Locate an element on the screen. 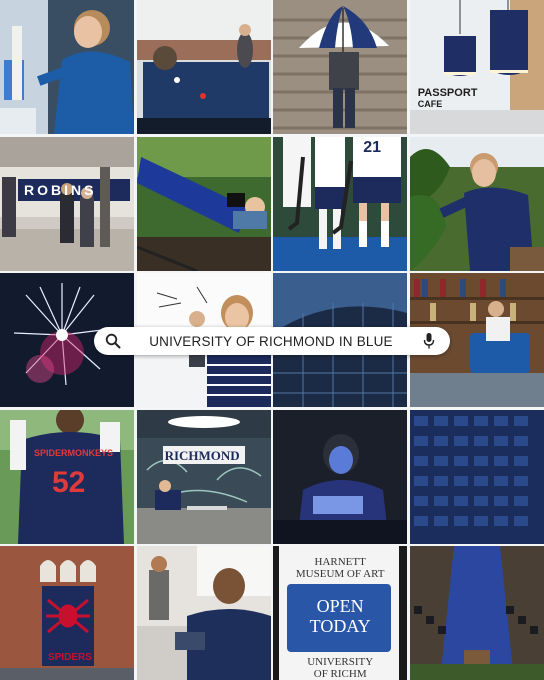 This screenshot has width=544, height=680. photo-passport-cafe: PASSPORT CAFE is located at coordinates (476, 67).